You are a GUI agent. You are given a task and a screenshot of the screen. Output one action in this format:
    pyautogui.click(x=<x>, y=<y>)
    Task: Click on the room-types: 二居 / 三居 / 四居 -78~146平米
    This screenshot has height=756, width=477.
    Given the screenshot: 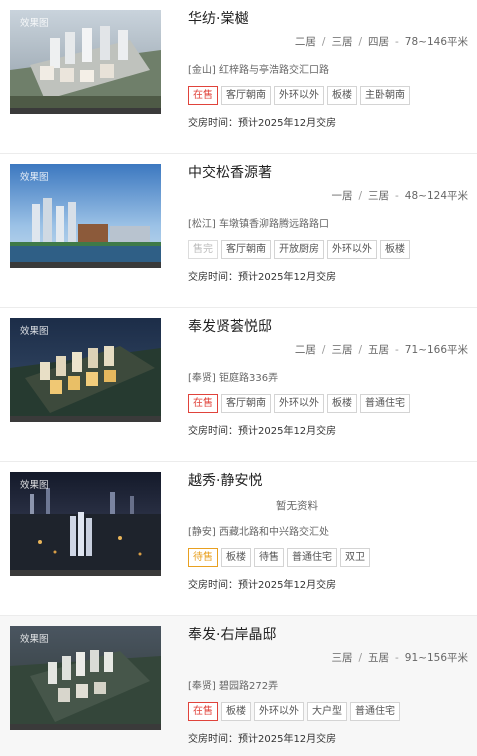 What is the action you would take?
    pyautogui.click(x=378, y=41)
    